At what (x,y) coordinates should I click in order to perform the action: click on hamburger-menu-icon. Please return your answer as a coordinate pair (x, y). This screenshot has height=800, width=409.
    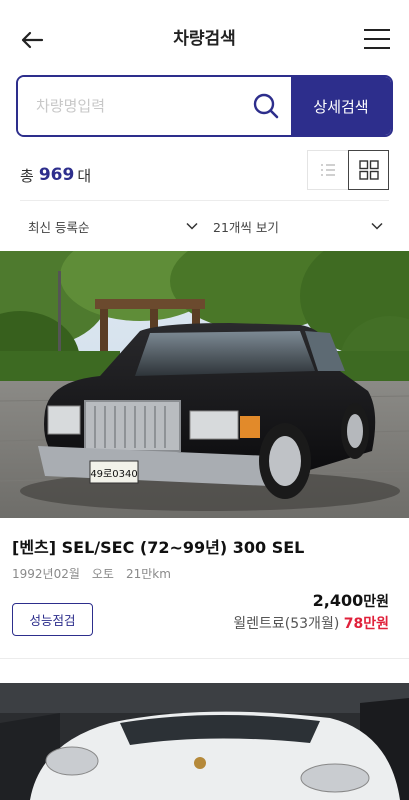
    Looking at the image, I should click on (377, 39).